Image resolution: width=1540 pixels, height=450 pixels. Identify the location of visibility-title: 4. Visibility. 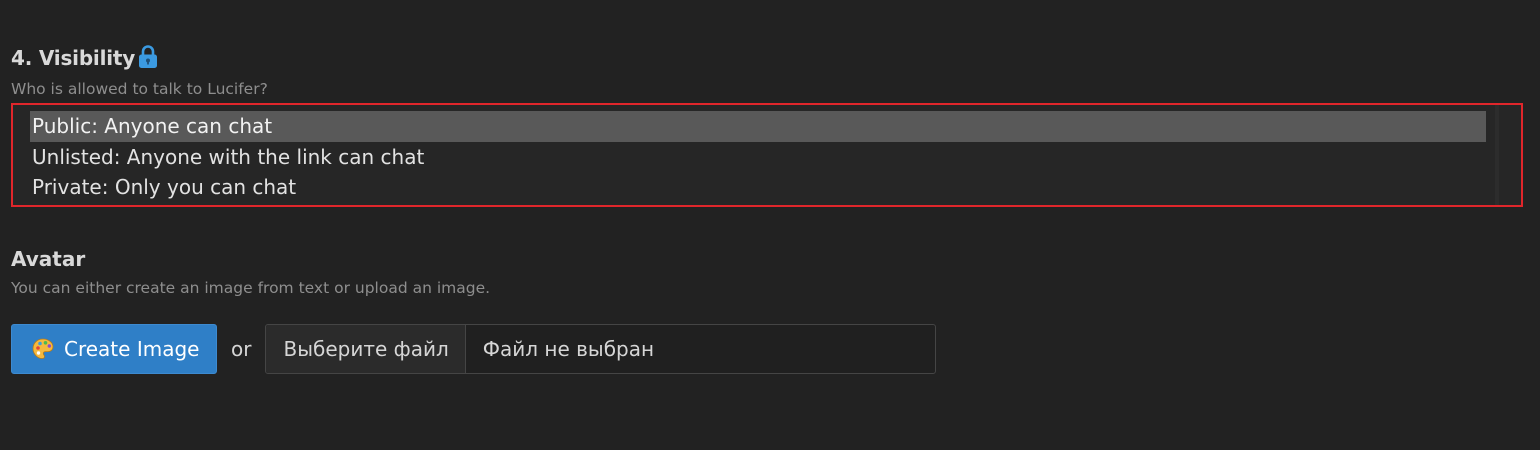
(73, 58).